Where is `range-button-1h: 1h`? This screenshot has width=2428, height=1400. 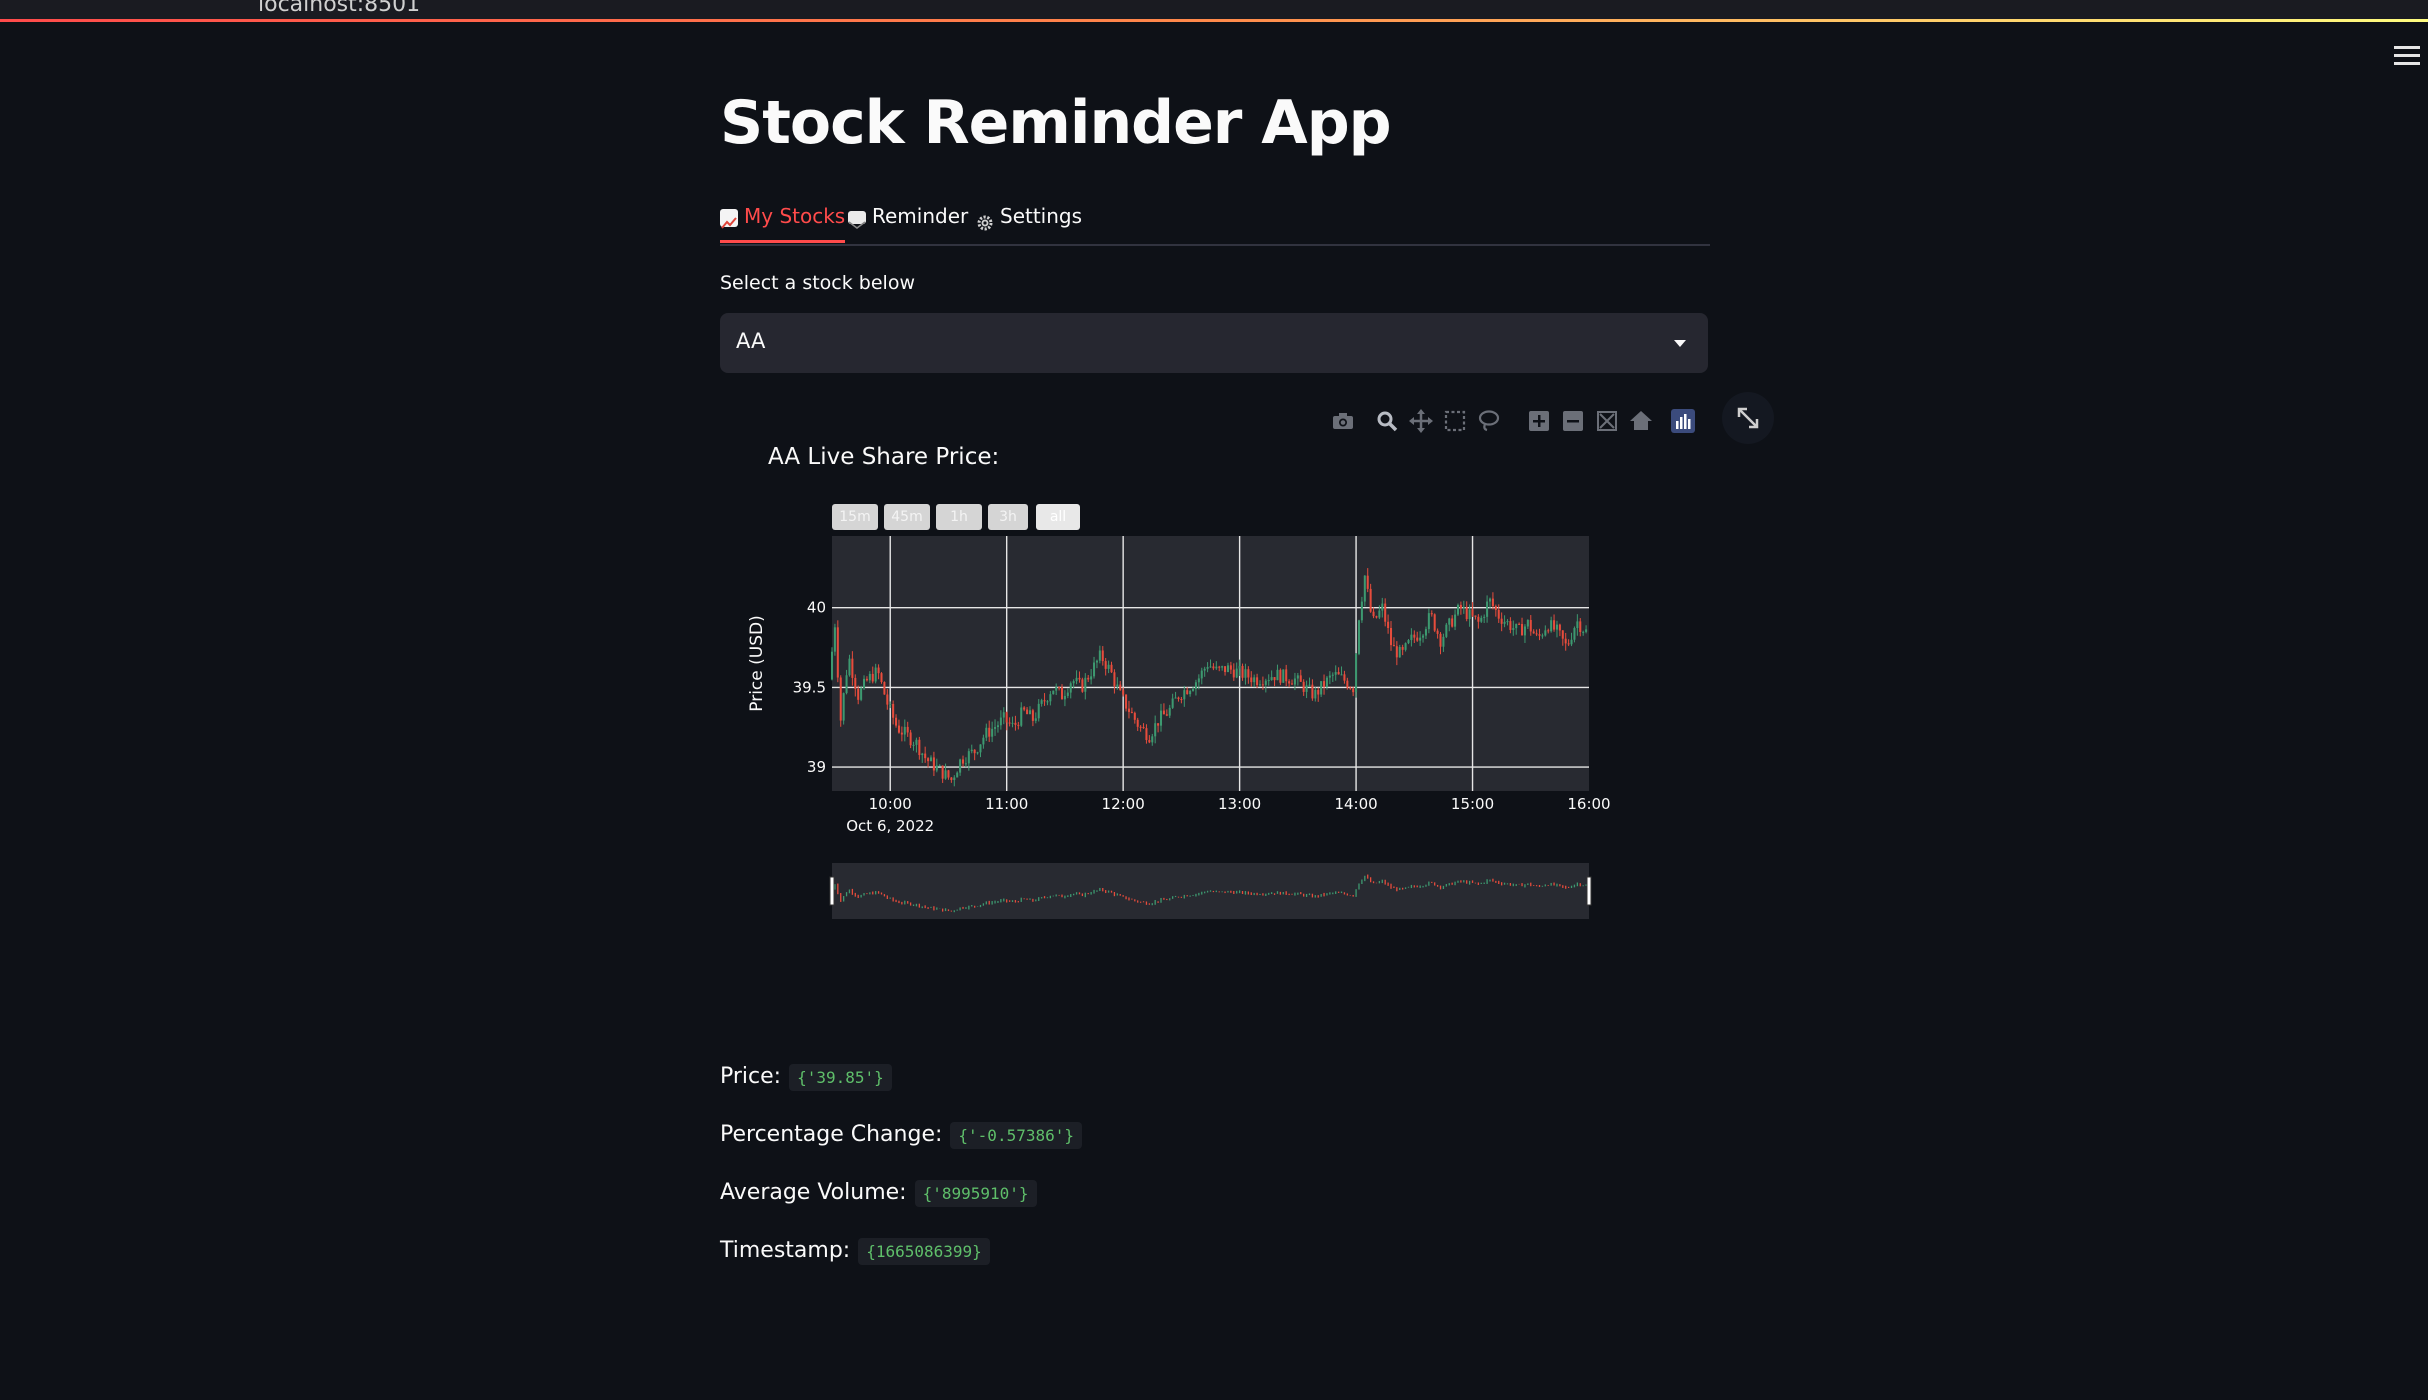 range-button-1h: 1h is located at coordinates (959, 517).